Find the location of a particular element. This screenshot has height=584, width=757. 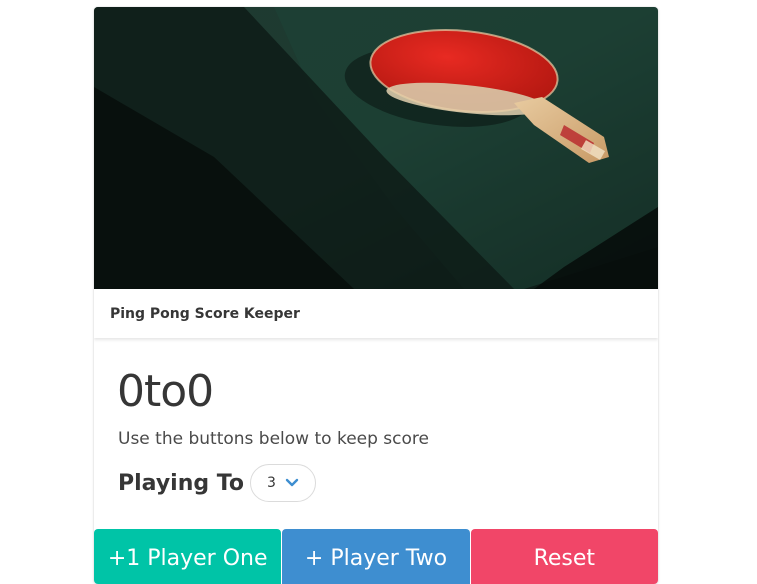

player-one-button: +1 Player One is located at coordinates (188, 556).